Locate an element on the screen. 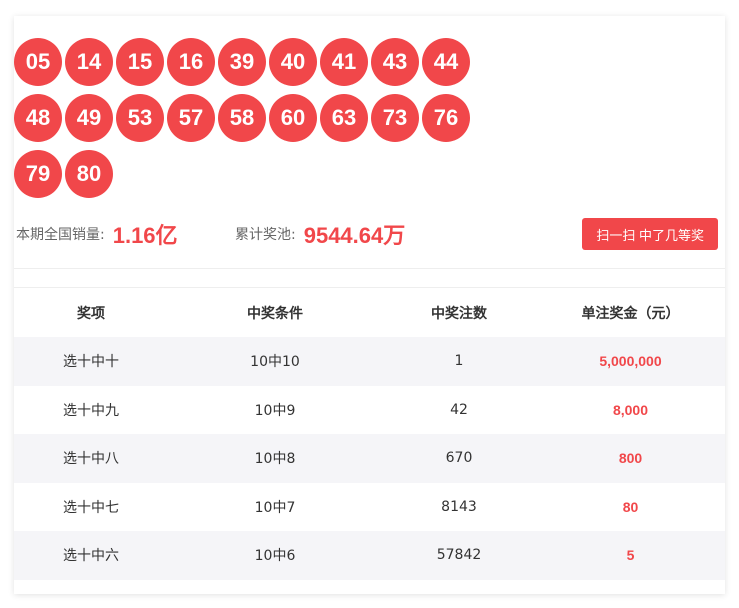 The image size is (739, 608). cell-amount: 5 is located at coordinates (630, 555).